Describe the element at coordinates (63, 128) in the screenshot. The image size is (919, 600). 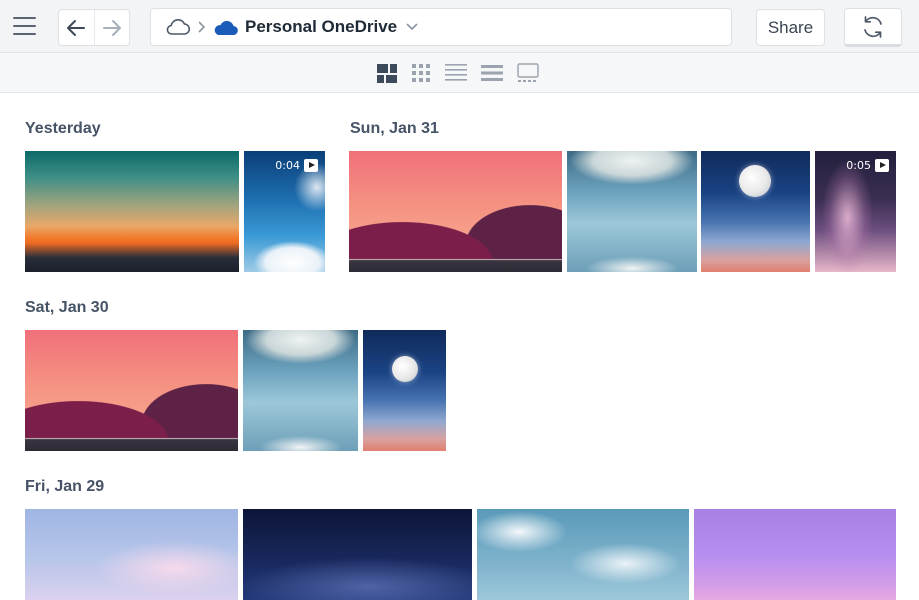
I see `section-label: Yesterday` at that location.